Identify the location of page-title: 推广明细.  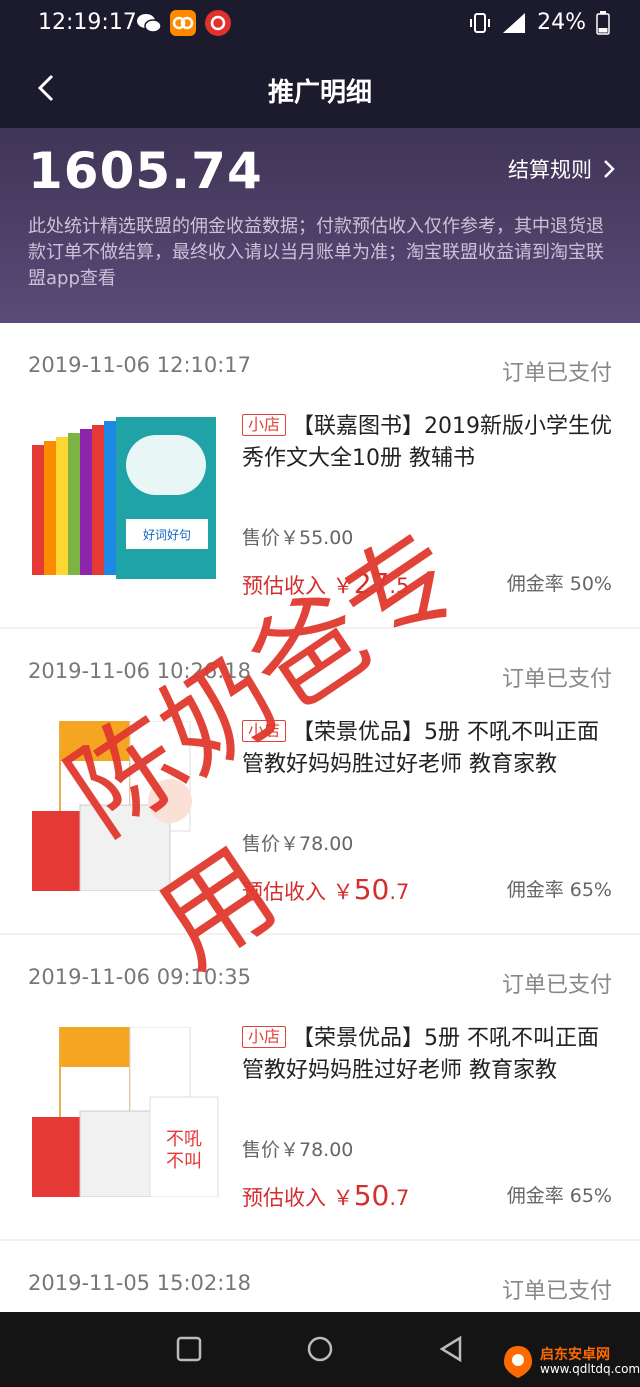
(319, 93).